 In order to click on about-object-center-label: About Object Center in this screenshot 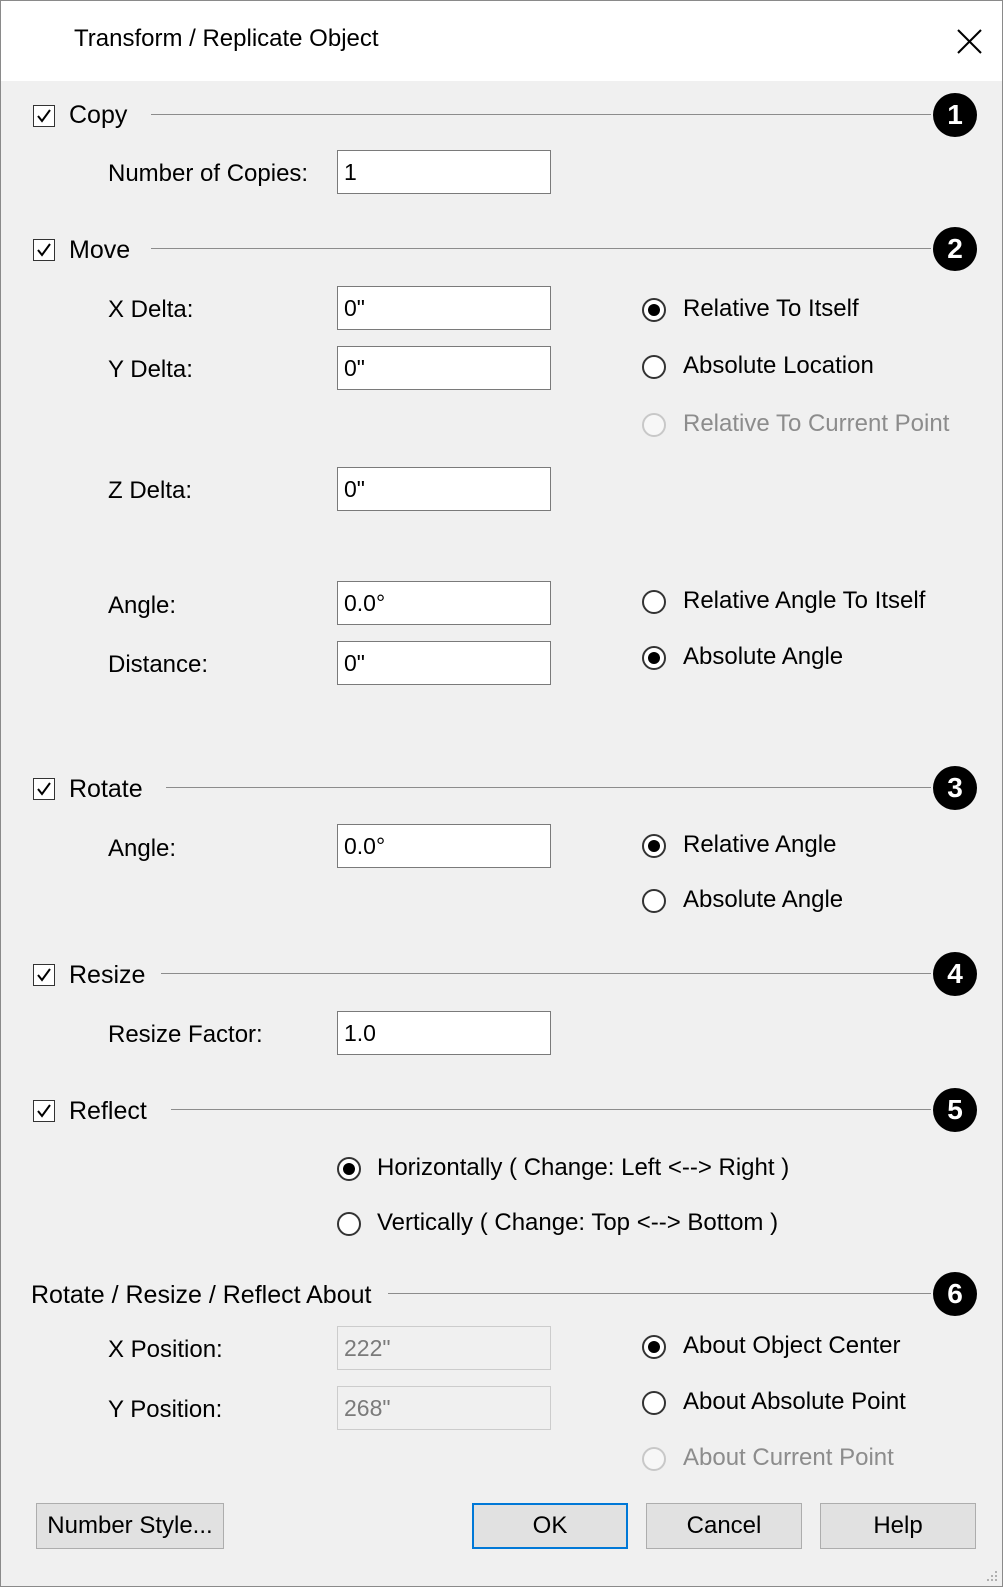, I will do `click(791, 1346)`.